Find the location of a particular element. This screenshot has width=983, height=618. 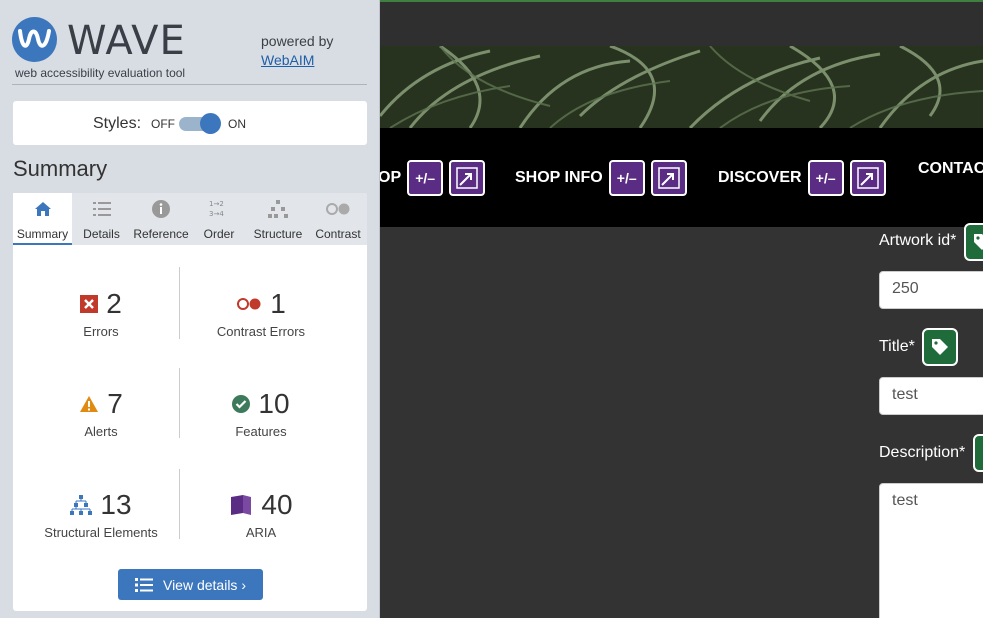

tab-summary: Summary is located at coordinates (42, 219).